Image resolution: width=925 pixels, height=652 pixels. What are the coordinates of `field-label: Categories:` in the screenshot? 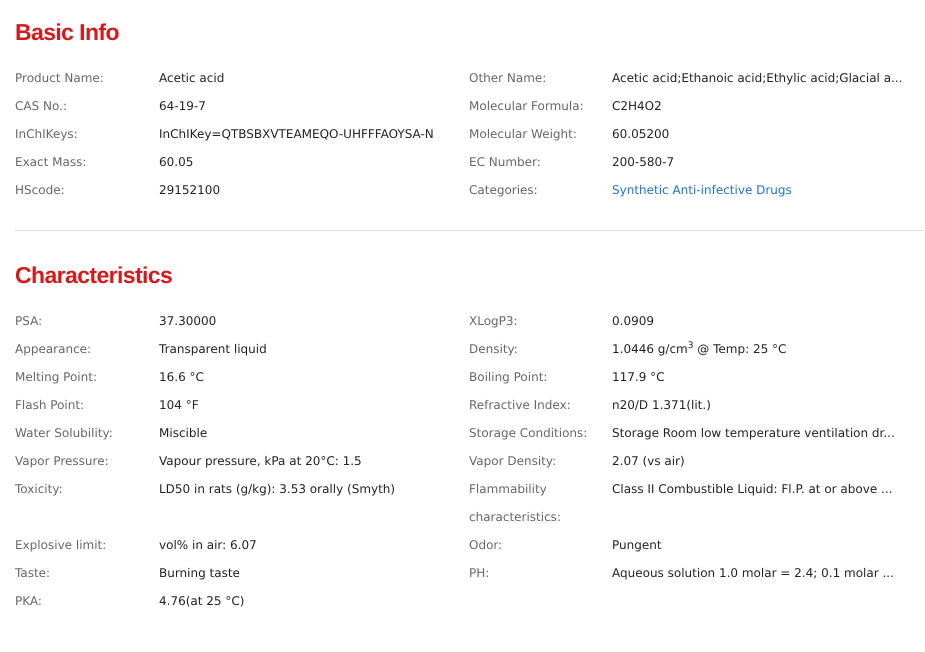 It's located at (504, 190).